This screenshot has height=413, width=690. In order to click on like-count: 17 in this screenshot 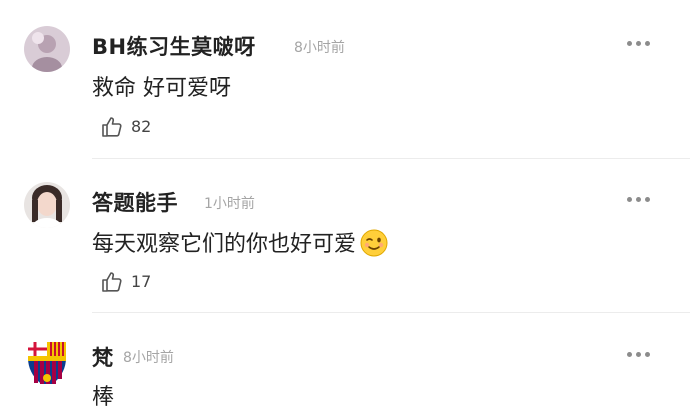, I will do `click(141, 281)`.